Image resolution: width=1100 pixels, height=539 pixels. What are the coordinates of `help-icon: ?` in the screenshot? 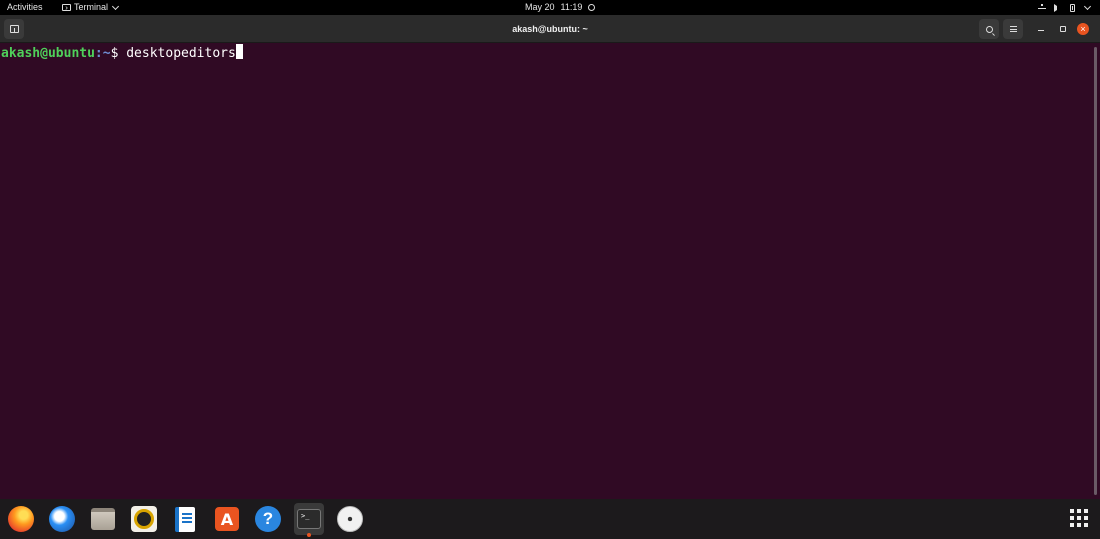 It's located at (268, 519).